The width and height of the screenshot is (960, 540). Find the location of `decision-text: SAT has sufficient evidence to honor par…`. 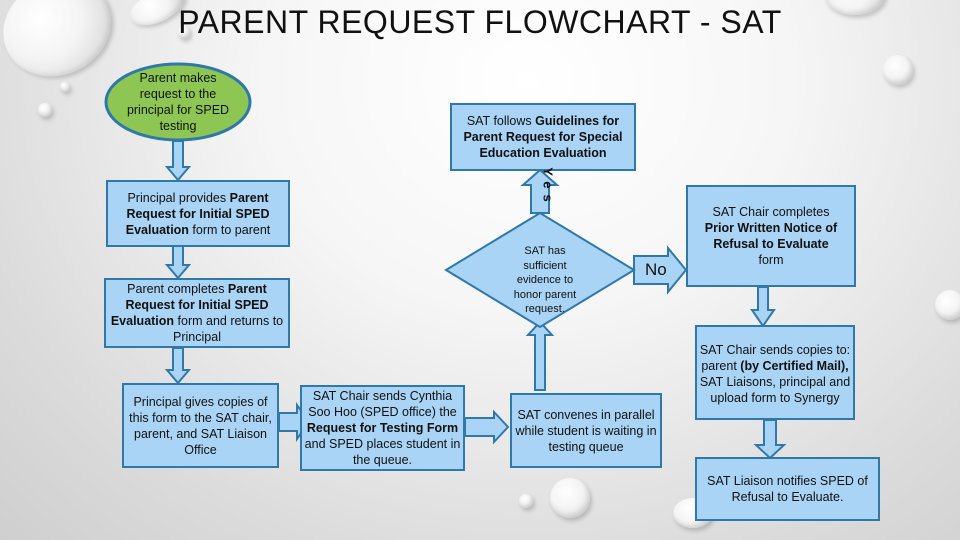

decision-text: SAT has sufficient evidence to honor par… is located at coordinates (545, 280).